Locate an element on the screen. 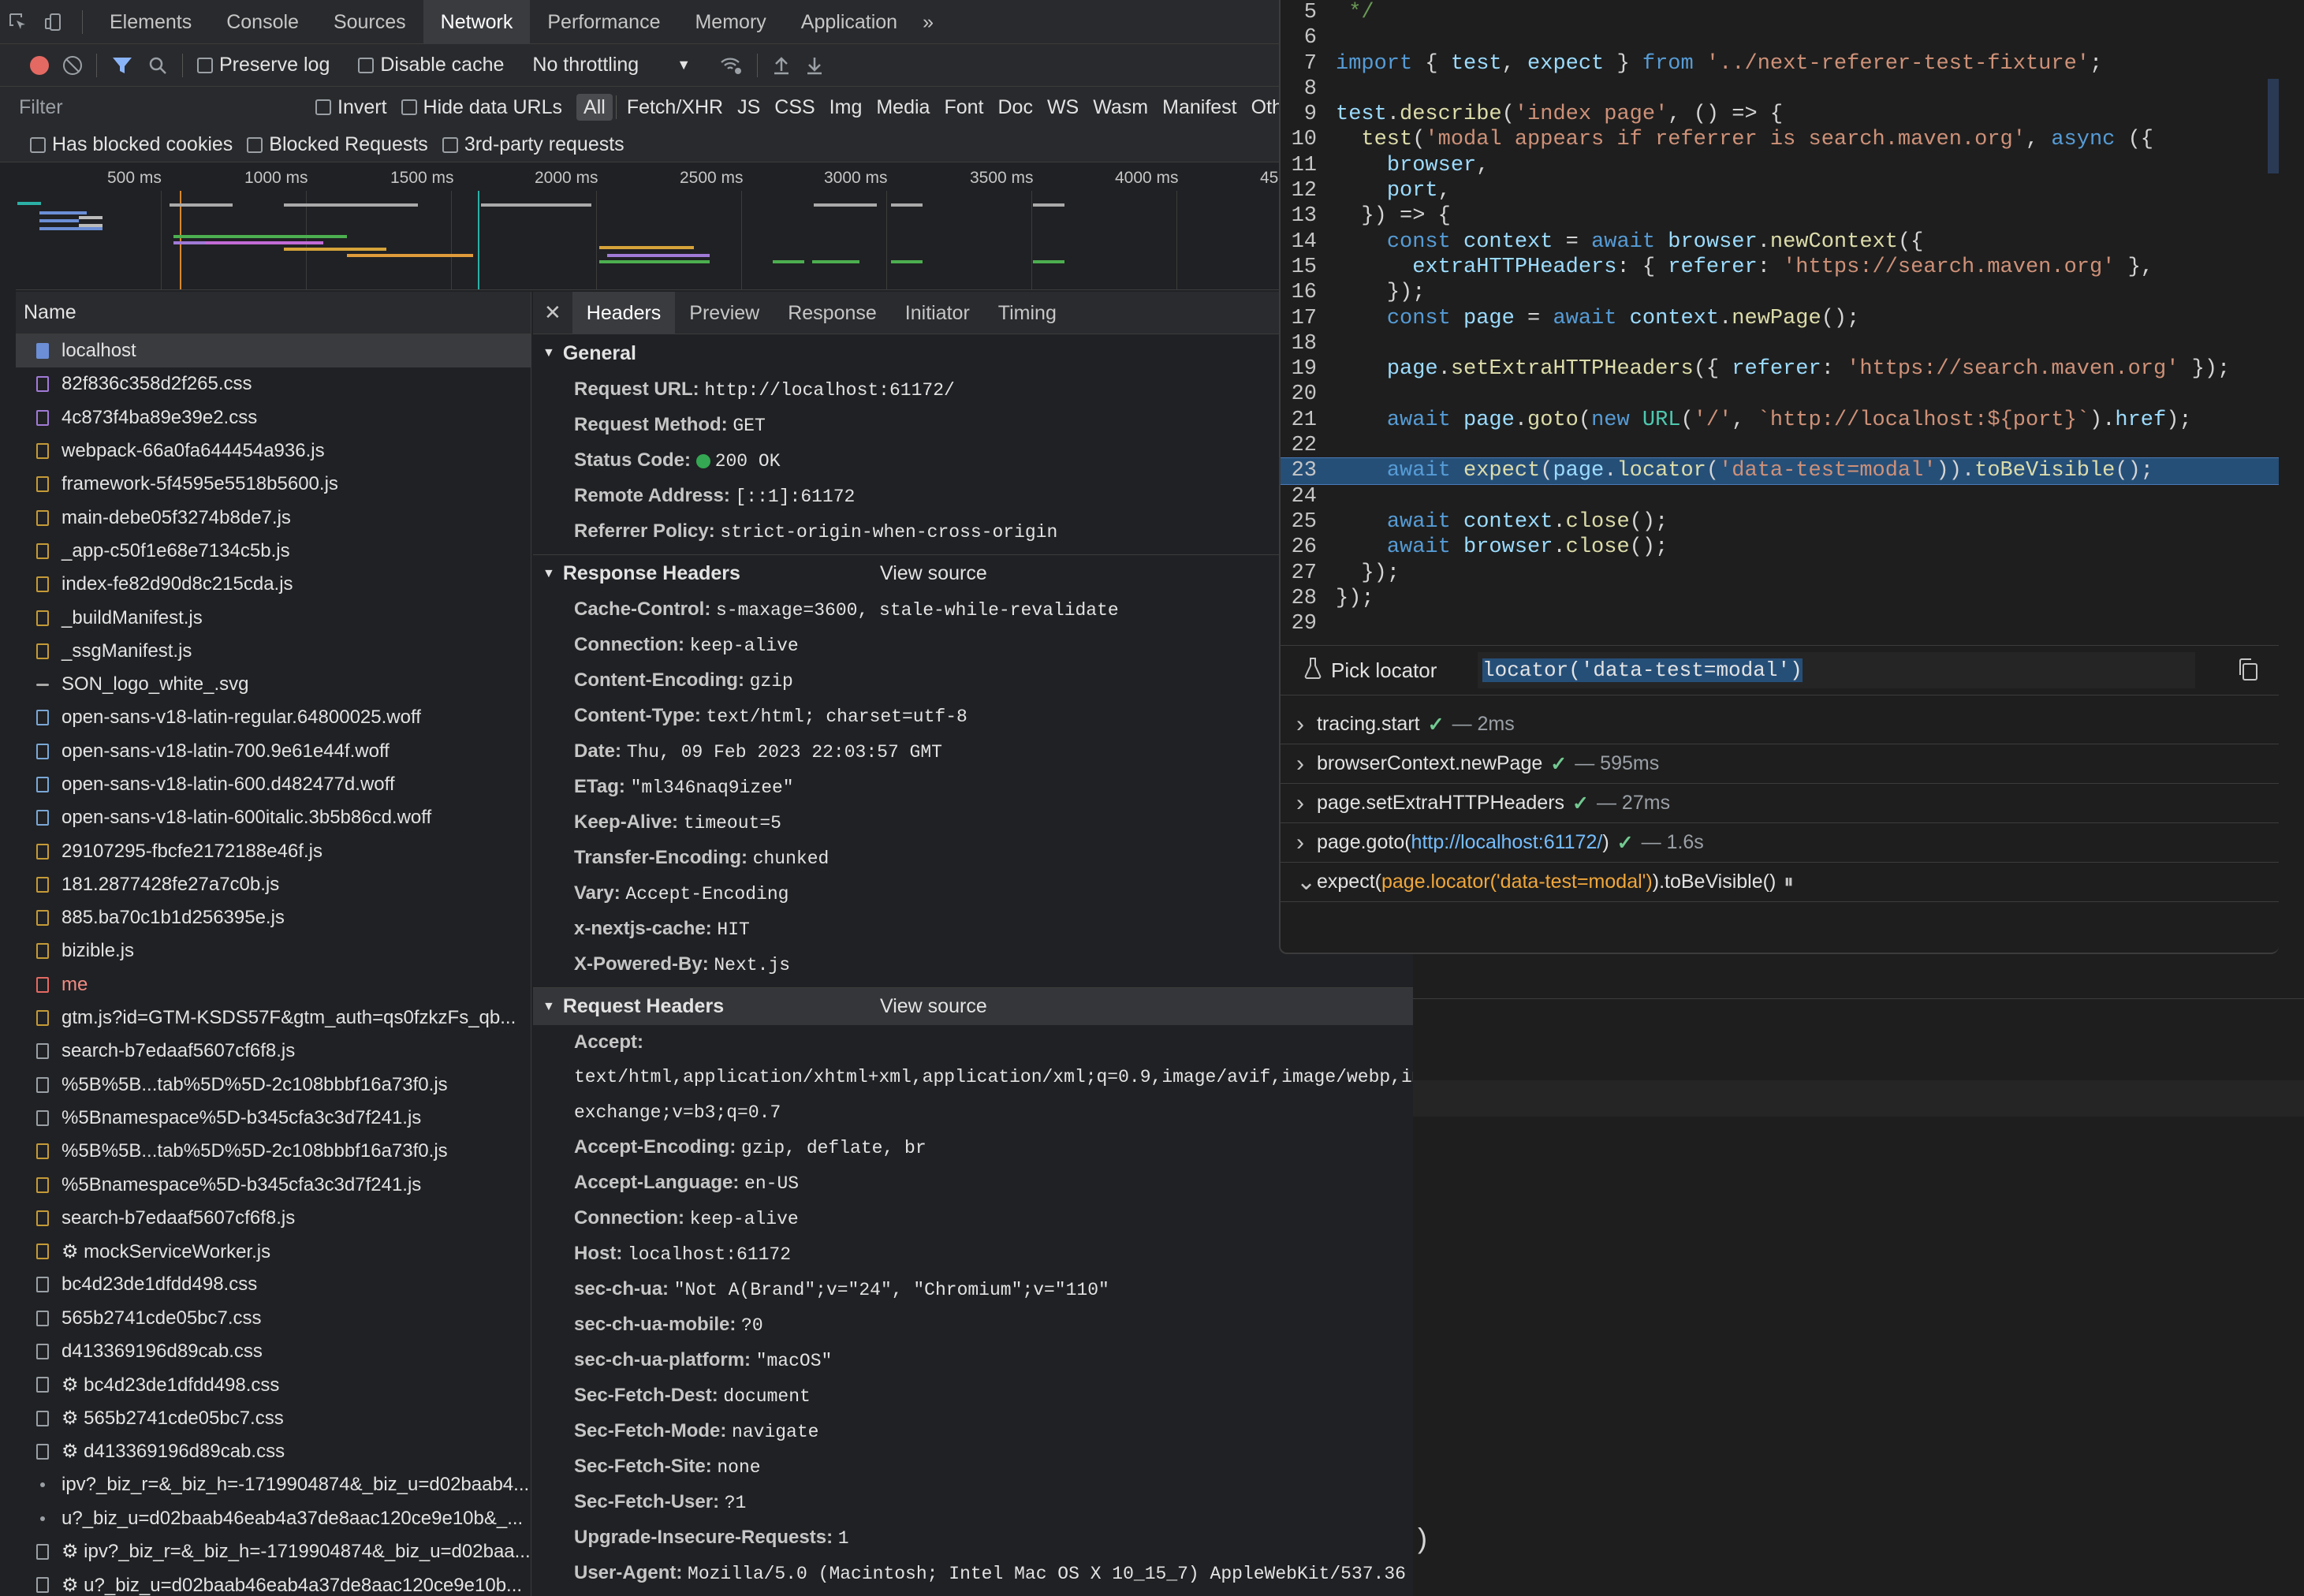 This screenshot has height=1596, width=2304. request-row: bc4d23de1dfdd498.css is located at coordinates (274, 1284).